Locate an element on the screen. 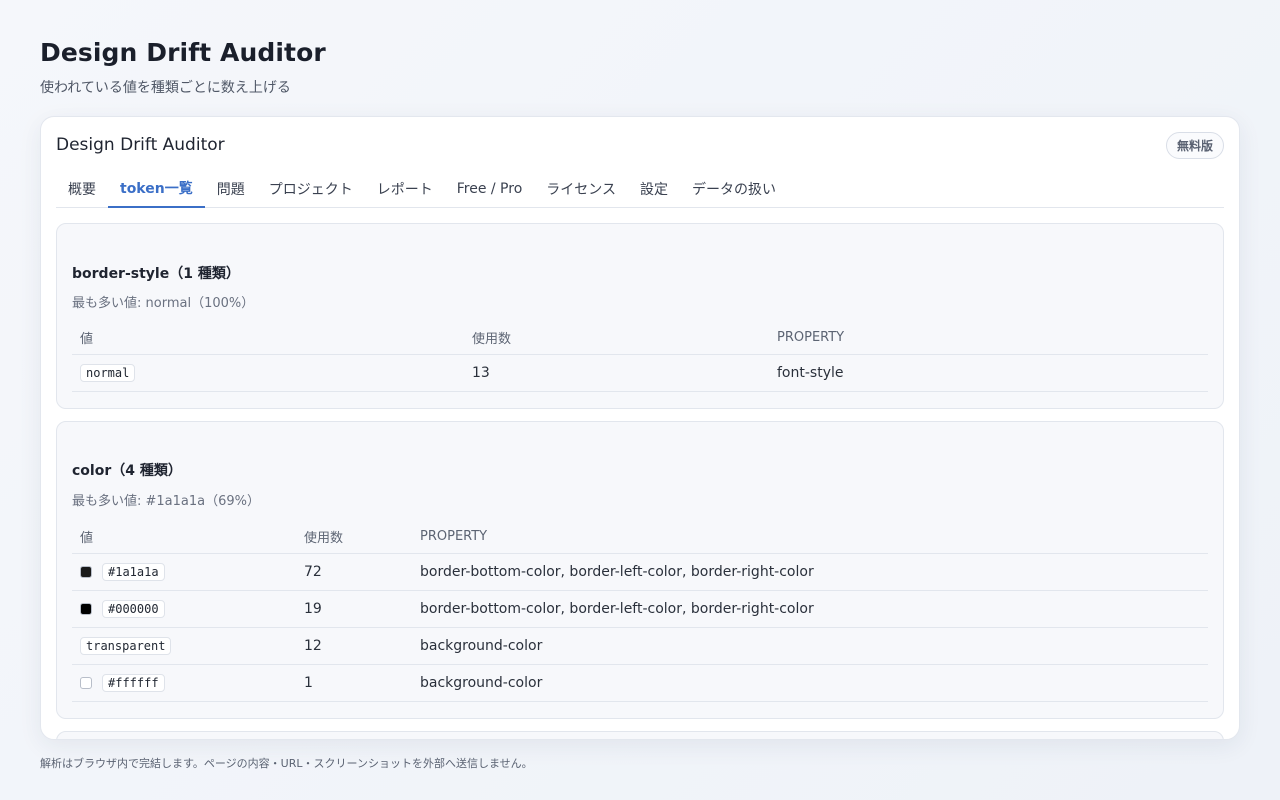  tab-issues: 問題 is located at coordinates (231, 188).